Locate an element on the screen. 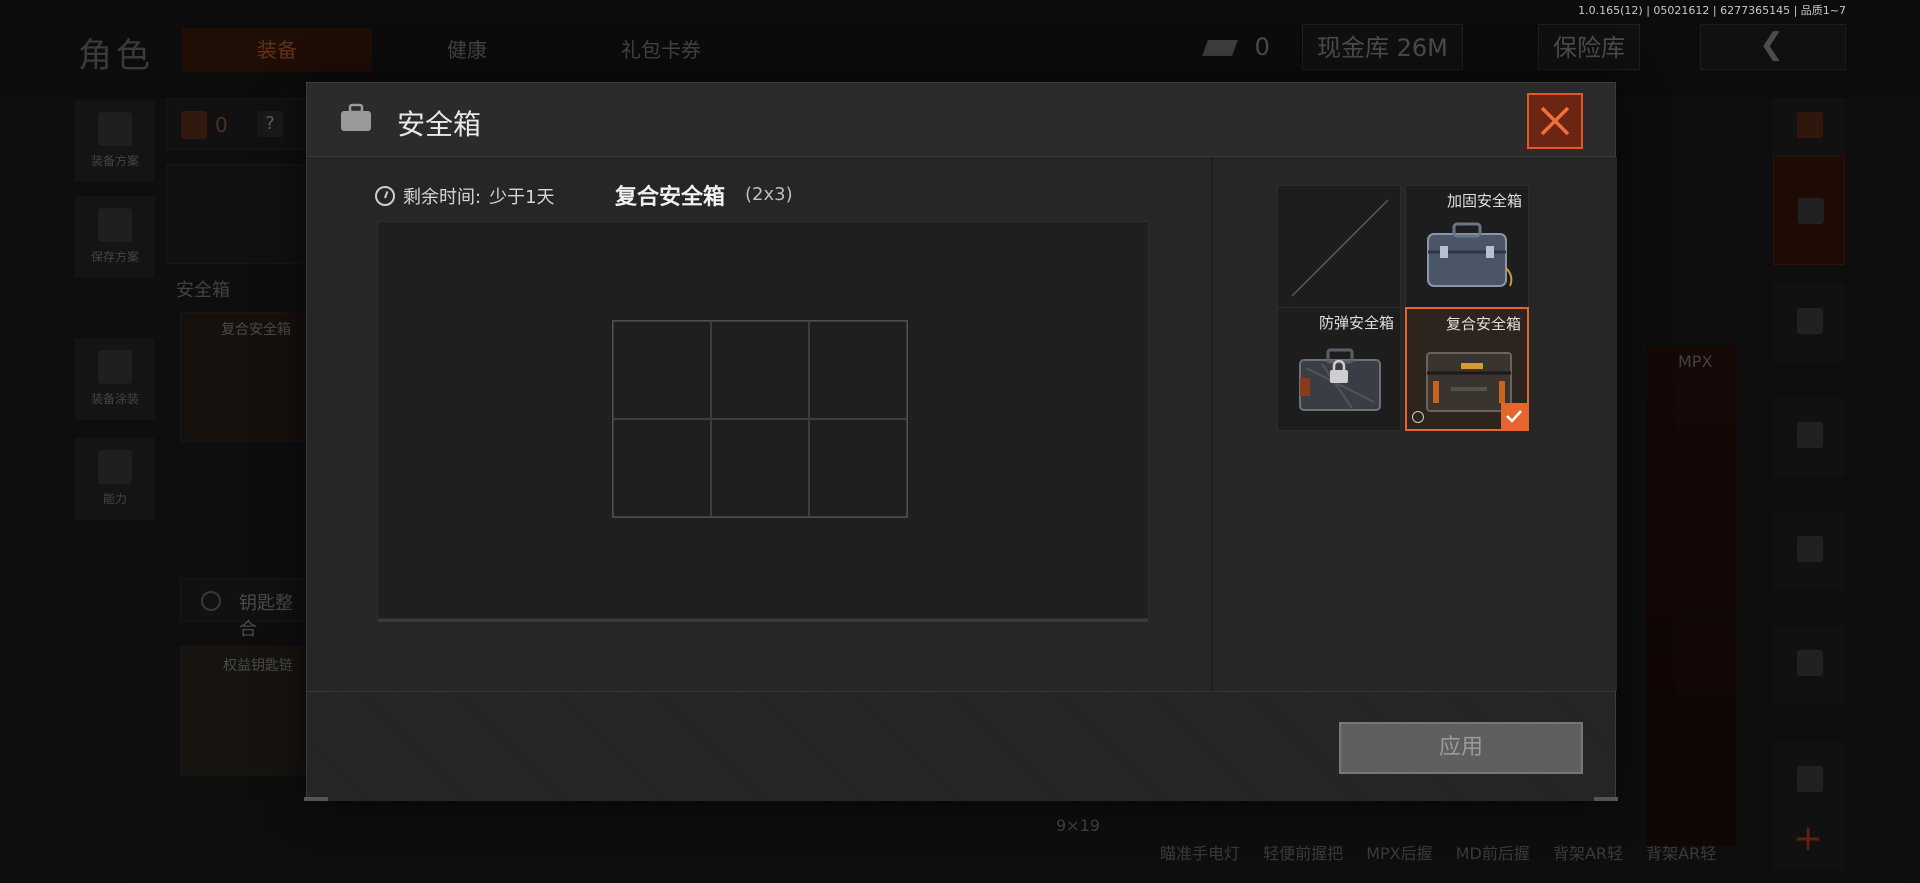 Image resolution: width=1920 pixels, height=883 pixels. case-option-bulletproof: 防弹安全箱 is located at coordinates (1339, 369).